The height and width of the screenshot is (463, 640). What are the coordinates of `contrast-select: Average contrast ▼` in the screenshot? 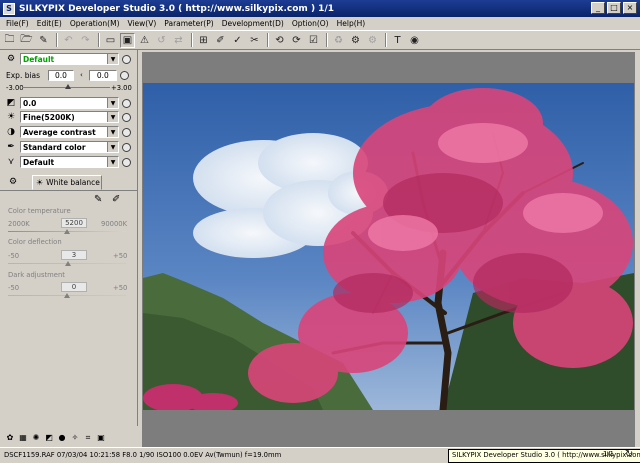 It's located at (69, 132).